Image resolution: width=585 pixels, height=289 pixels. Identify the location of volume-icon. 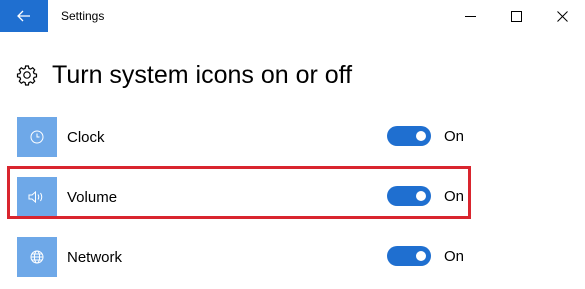
(37, 197).